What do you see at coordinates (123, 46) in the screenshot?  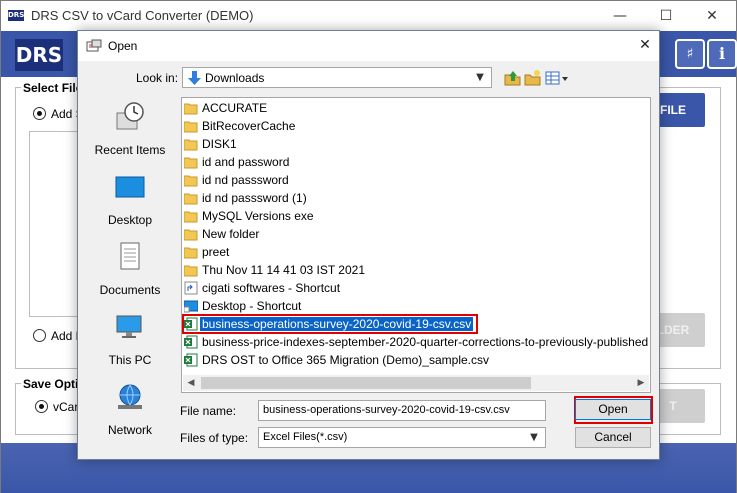 I see `dialog-title: Open` at bounding box center [123, 46].